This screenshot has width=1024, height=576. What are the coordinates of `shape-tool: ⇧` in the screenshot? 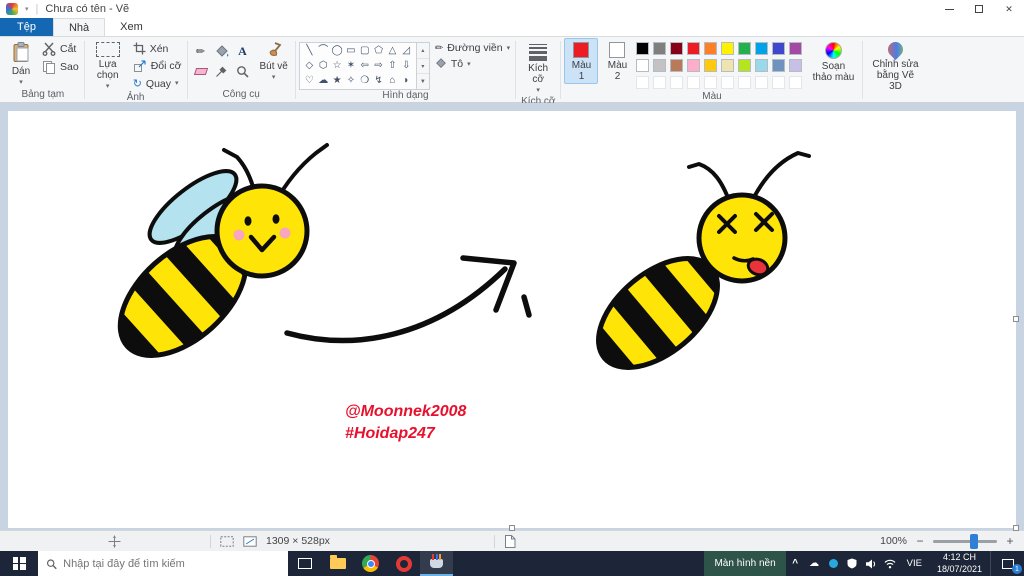 It's located at (392, 66).